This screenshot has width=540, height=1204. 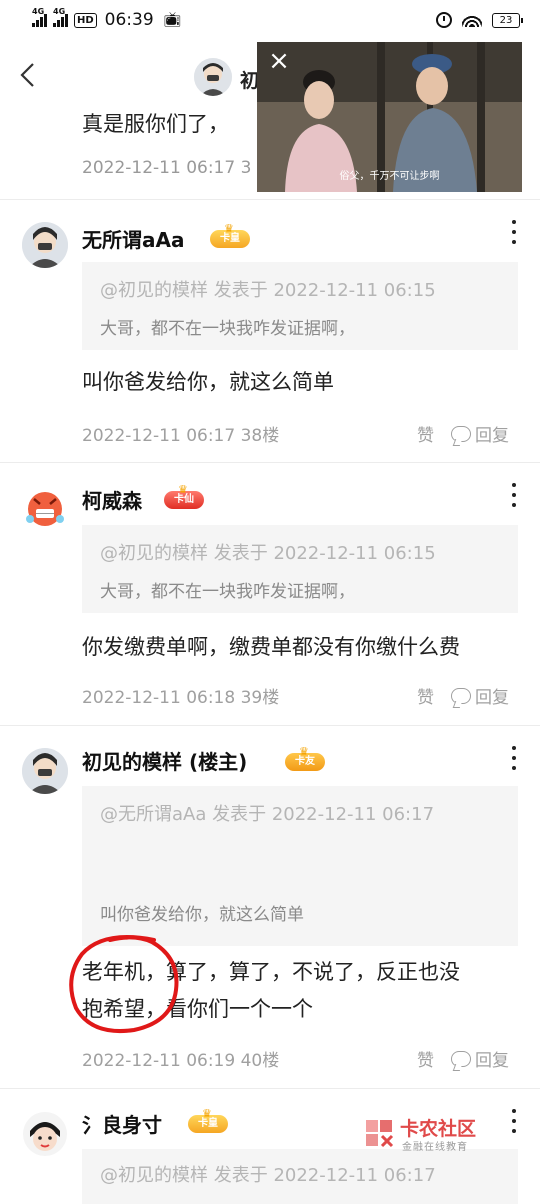 What do you see at coordinates (172, 20) in the screenshot?
I see `media-app-icon: 📺︎` at bounding box center [172, 20].